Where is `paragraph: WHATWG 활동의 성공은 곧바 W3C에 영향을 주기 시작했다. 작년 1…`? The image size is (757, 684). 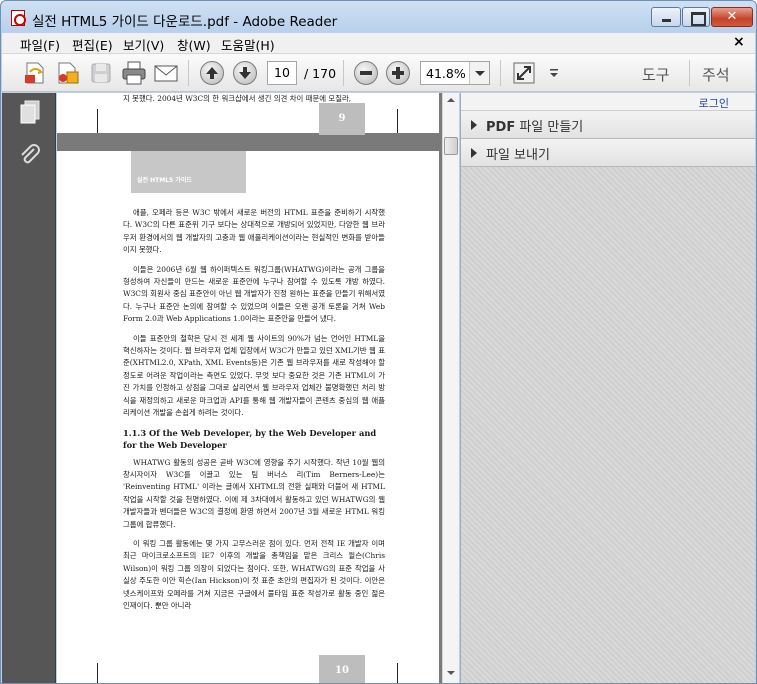 paragraph: WHATWG 활동의 성공은 곧바 W3C에 영향을 주기 시작했다. 작년 1… is located at coordinates (254, 493).